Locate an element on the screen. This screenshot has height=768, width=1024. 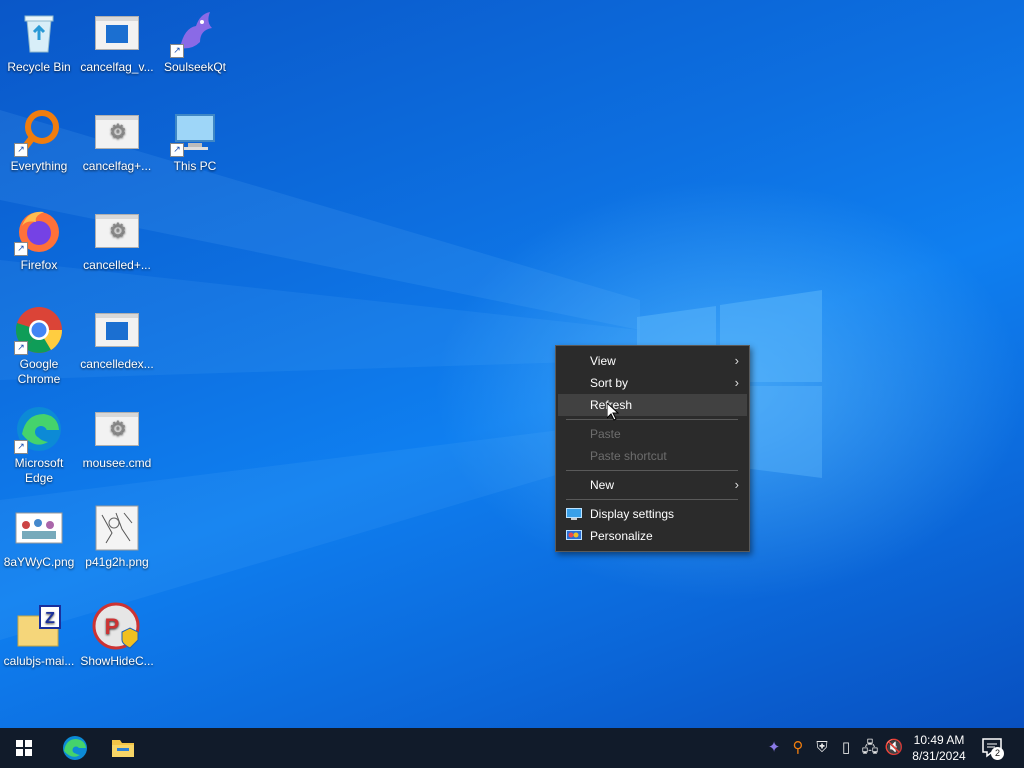
desktop-icon-label: Everything is located at coordinates (39, 166).